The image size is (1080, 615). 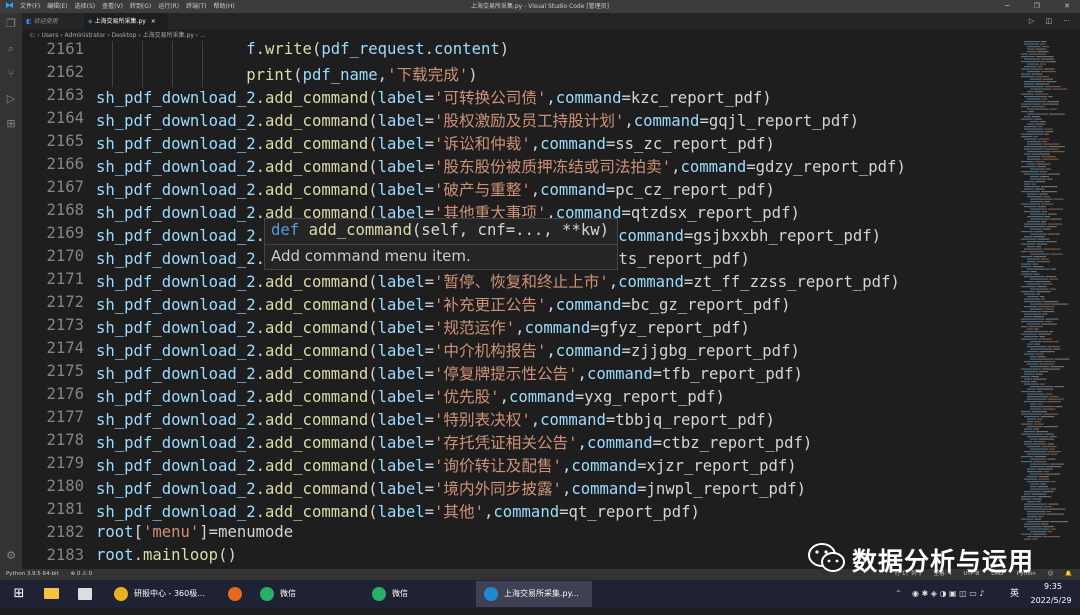 What do you see at coordinates (11, 49) in the screenshot?
I see `search-icon: ⌕` at bounding box center [11, 49].